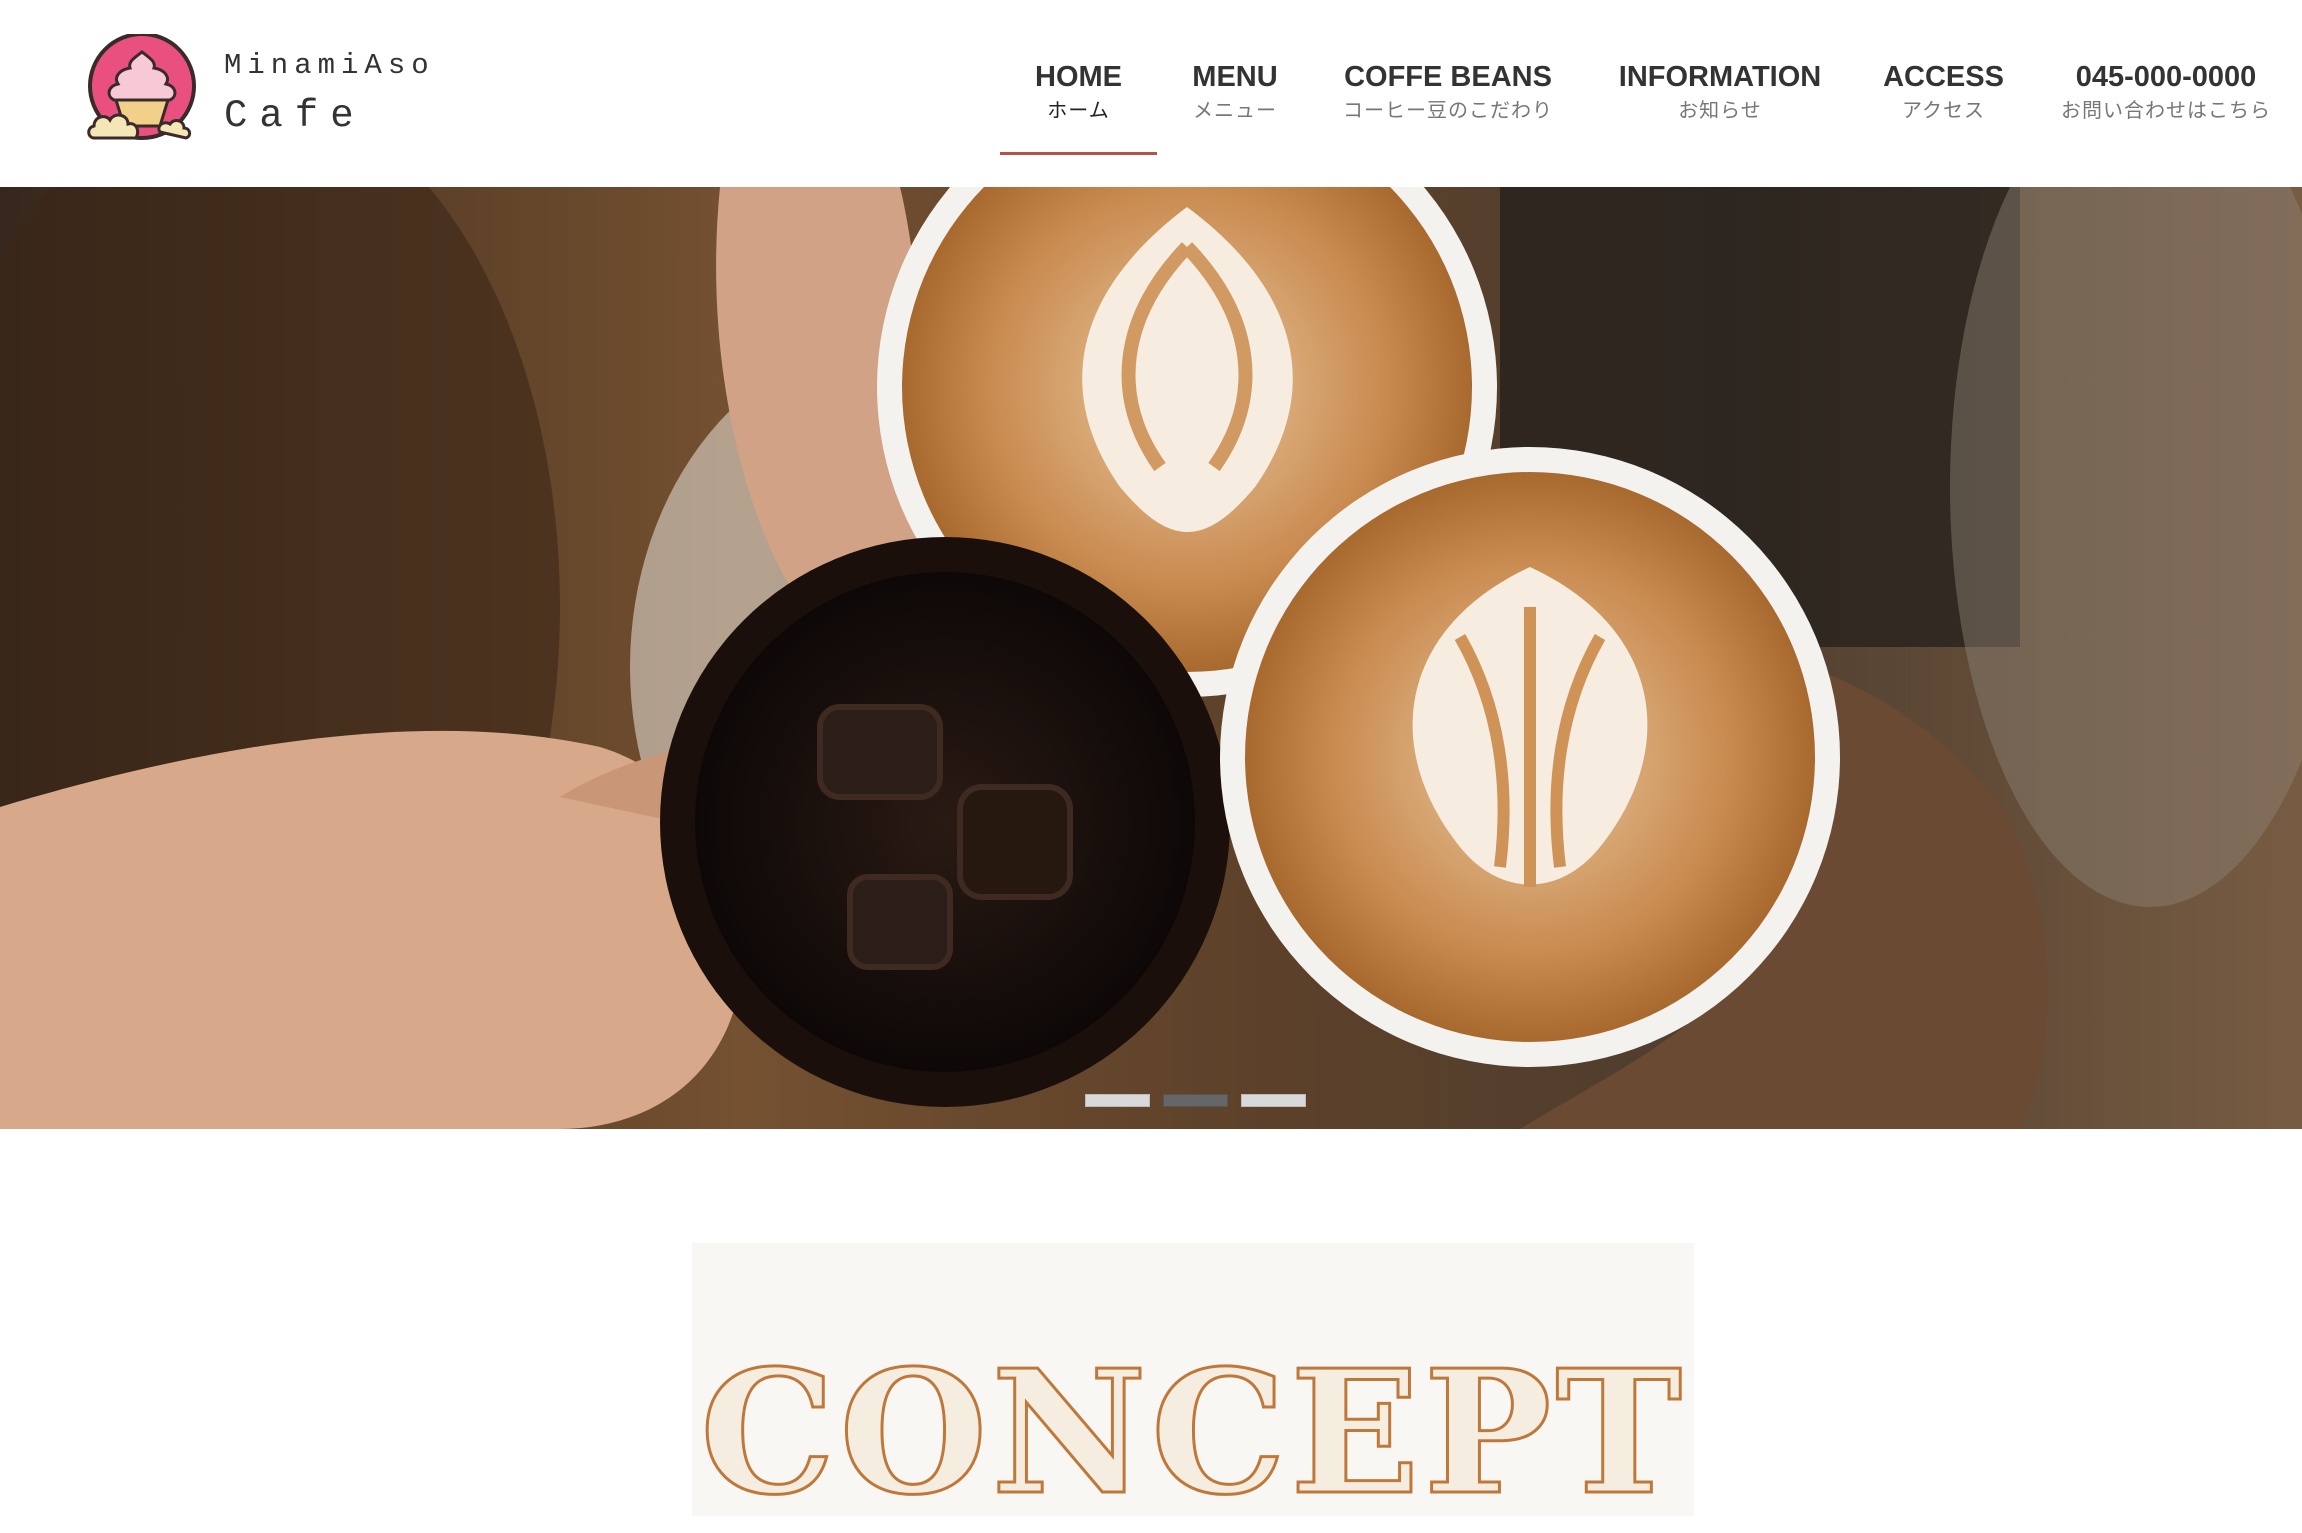 This screenshot has width=2302, height=1533. I want to click on nav-item-home: HOME ホーム, so click(1078, 92).